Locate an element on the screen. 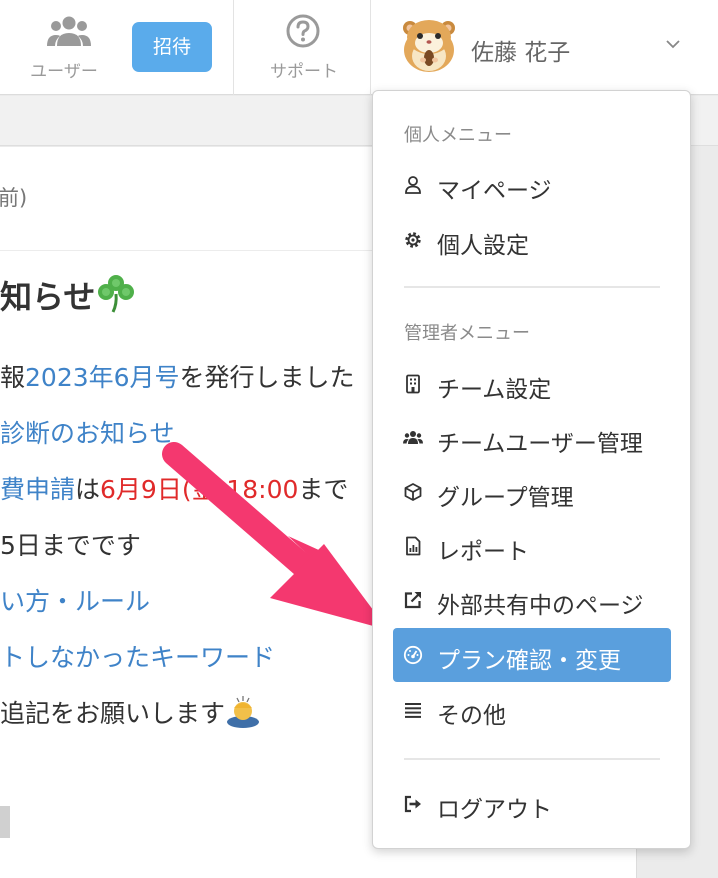 This screenshot has height=878, width=718. support-nav-label: サポート is located at coordinates (304, 72).